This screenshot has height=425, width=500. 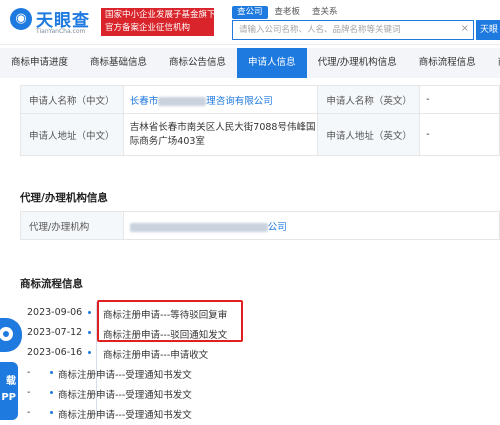 I want to click on app-download-label: 载 PP, so click(x=9, y=391).